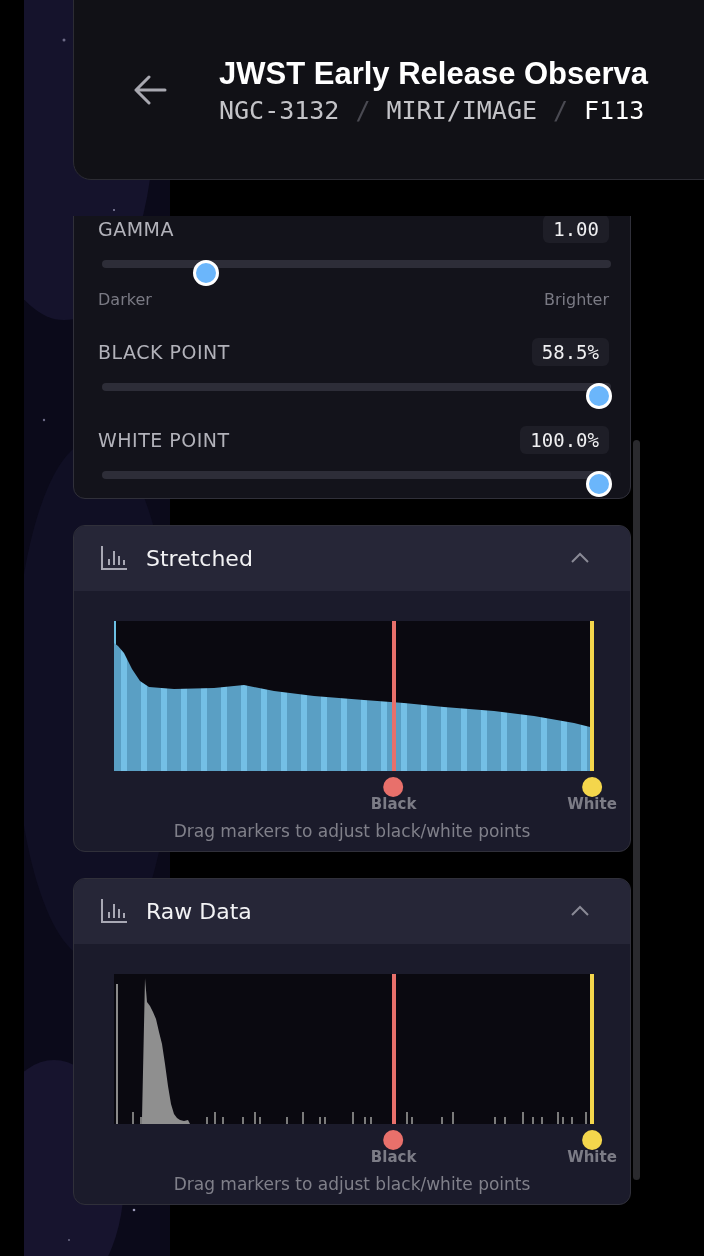 This screenshot has width=704, height=1256. Describe the element at coordinates (564, 440) in the screenshot. I see `value-readout: 100.0%` at that location.